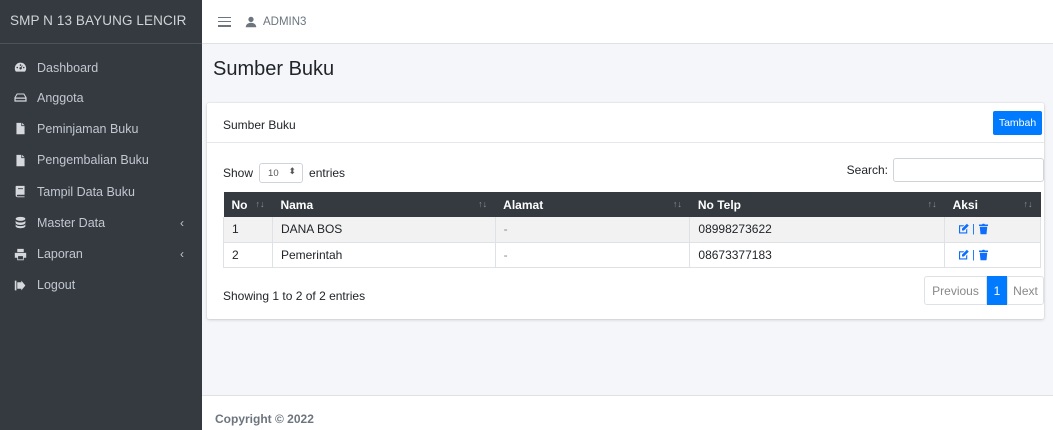 This screenshot has height=430, width=1053. What do you see at coordinates (1025, 290) in the screenshot?
I see `pagination-next: Next` at bounding box center [1025, 290].